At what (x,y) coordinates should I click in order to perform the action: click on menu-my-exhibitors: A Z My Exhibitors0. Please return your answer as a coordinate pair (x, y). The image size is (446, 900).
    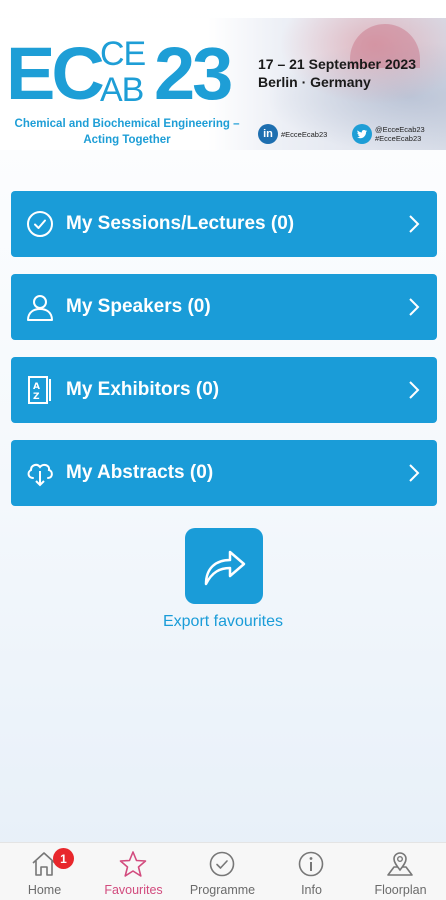
    Looking at the image, I should click on (224, 390).